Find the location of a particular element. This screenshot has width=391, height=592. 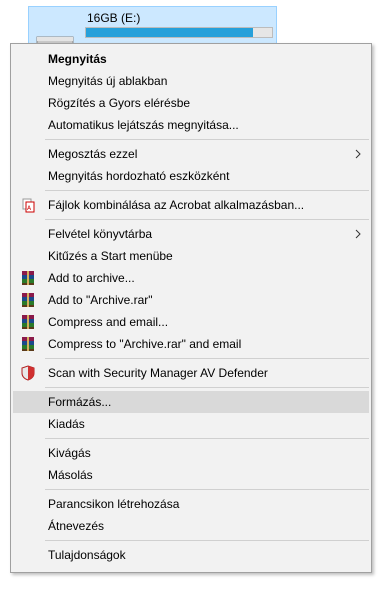

drive-usage-fill is located at coordinates (170, 32).